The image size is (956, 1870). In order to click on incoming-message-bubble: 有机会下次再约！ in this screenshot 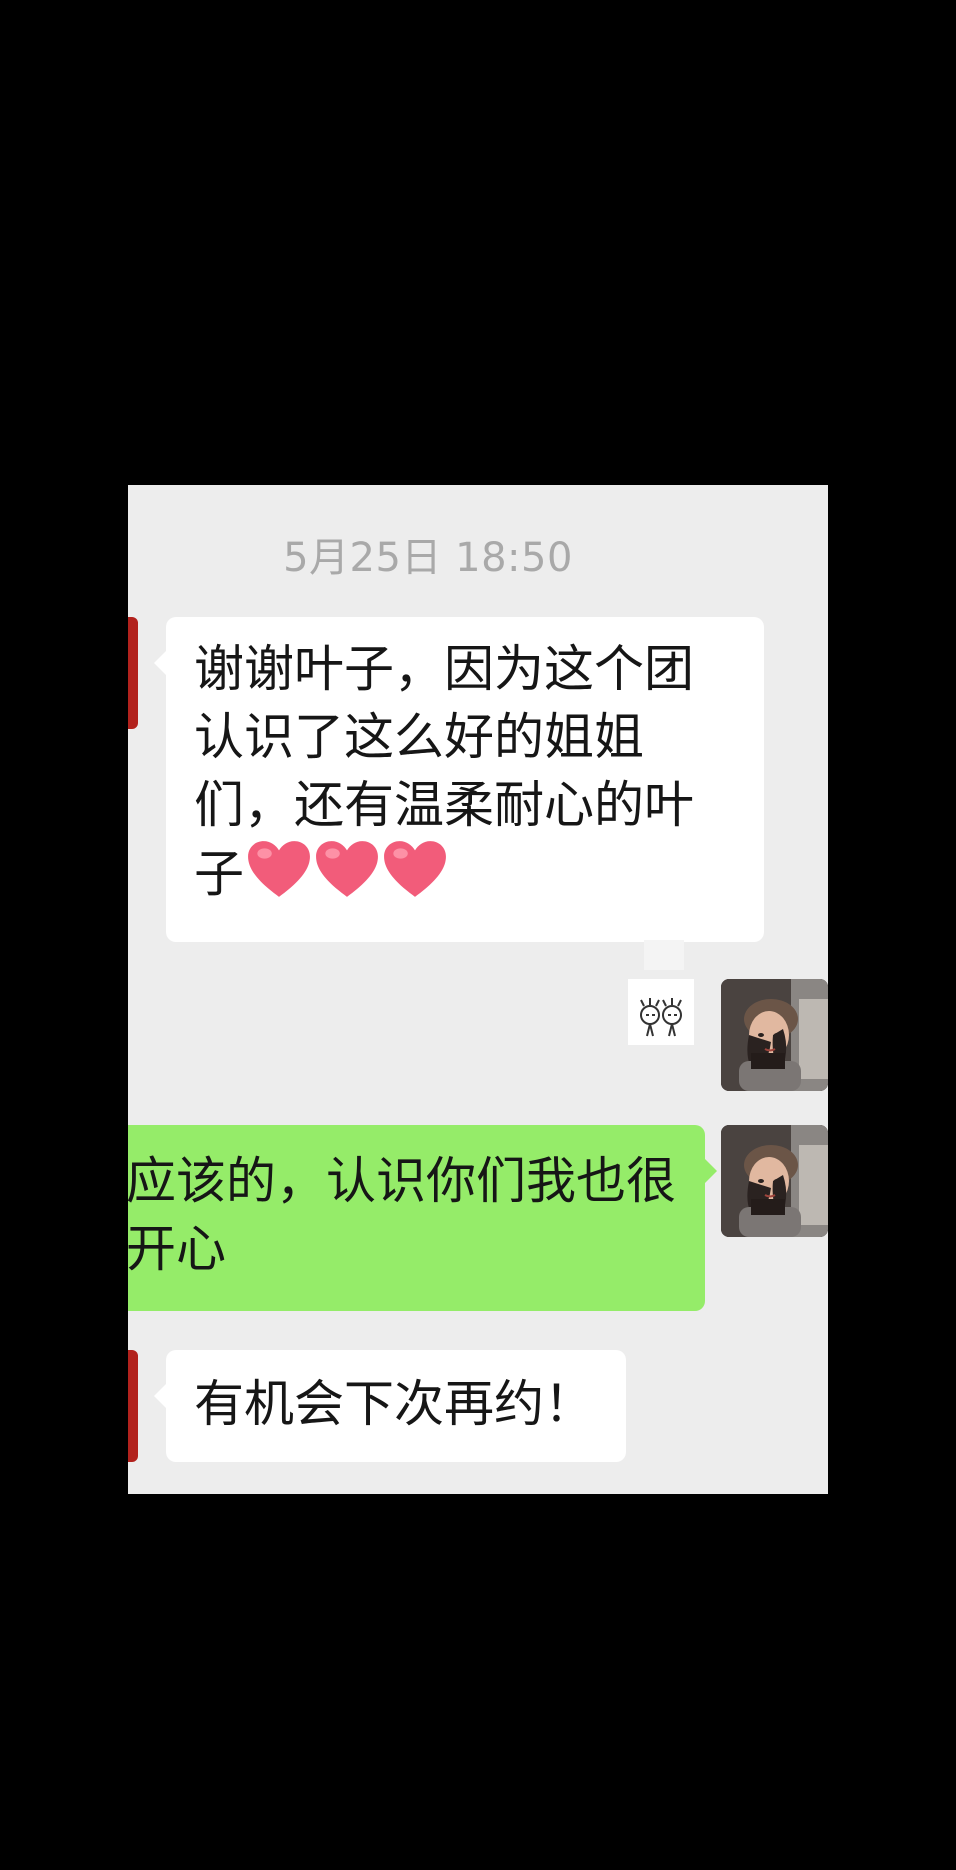, I will do `click(390, 1406)`.